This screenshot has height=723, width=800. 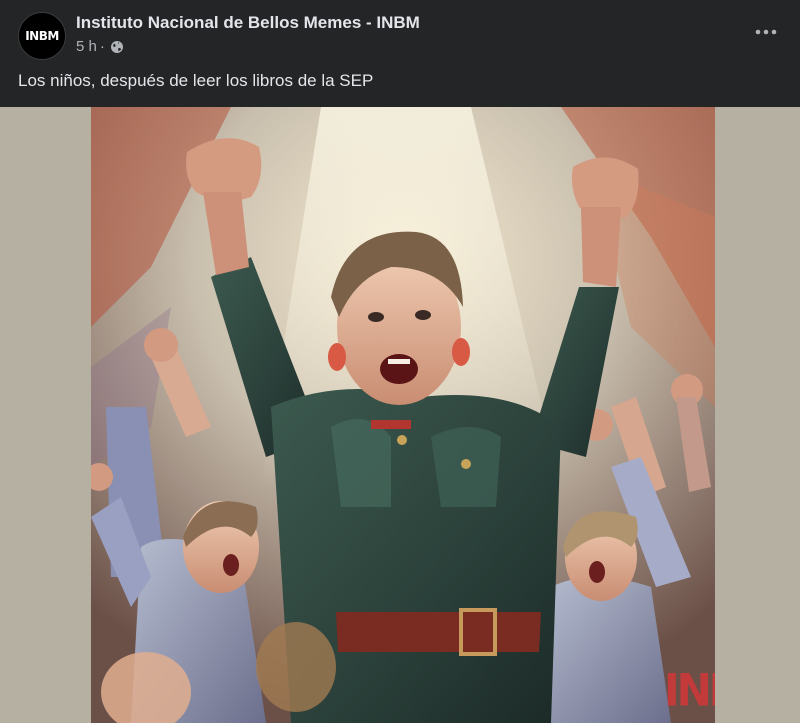 I want to click on avatar-logo-text: INBM, so click(x=42, y=36).